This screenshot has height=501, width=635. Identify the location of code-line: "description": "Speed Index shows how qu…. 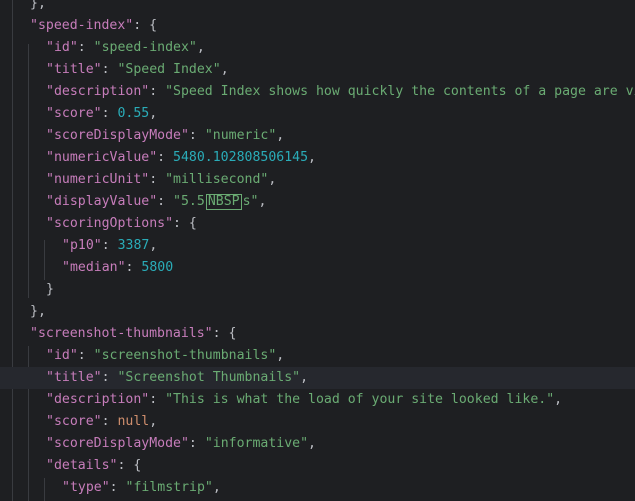
(317, 92).